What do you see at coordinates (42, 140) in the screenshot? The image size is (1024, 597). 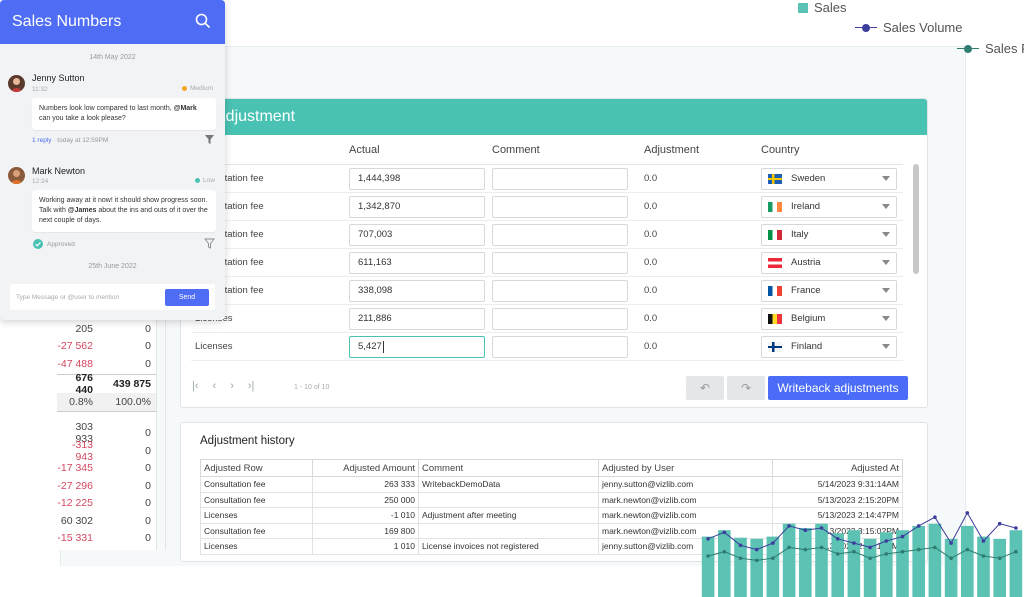 I see `reply-link: 1 reply` at bounding box center [42, 140].